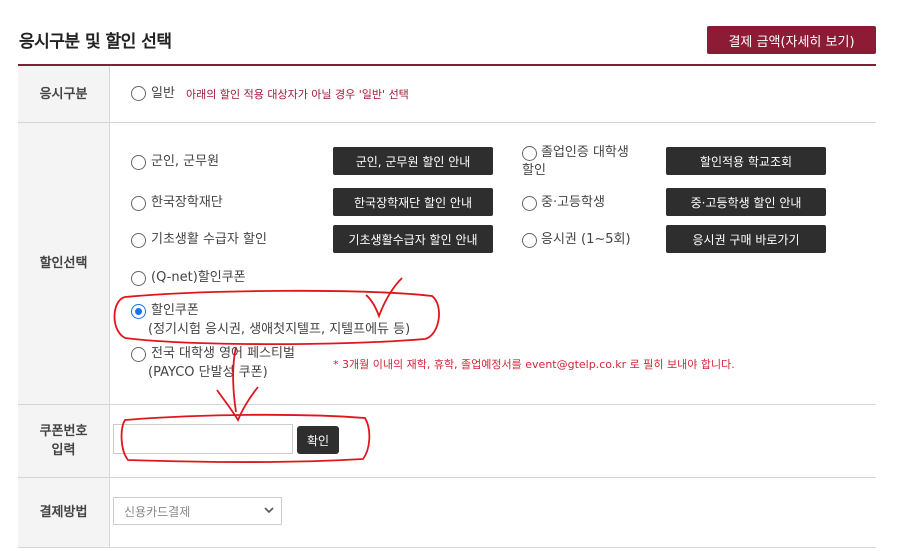 Image resolution: width=907 pixels, height=551 pixels. What do you see at coordinates (95, 42) in the screenshot?
I see `page-title: 응시구분 및 할인 선택` at bounding box center [95, 42].